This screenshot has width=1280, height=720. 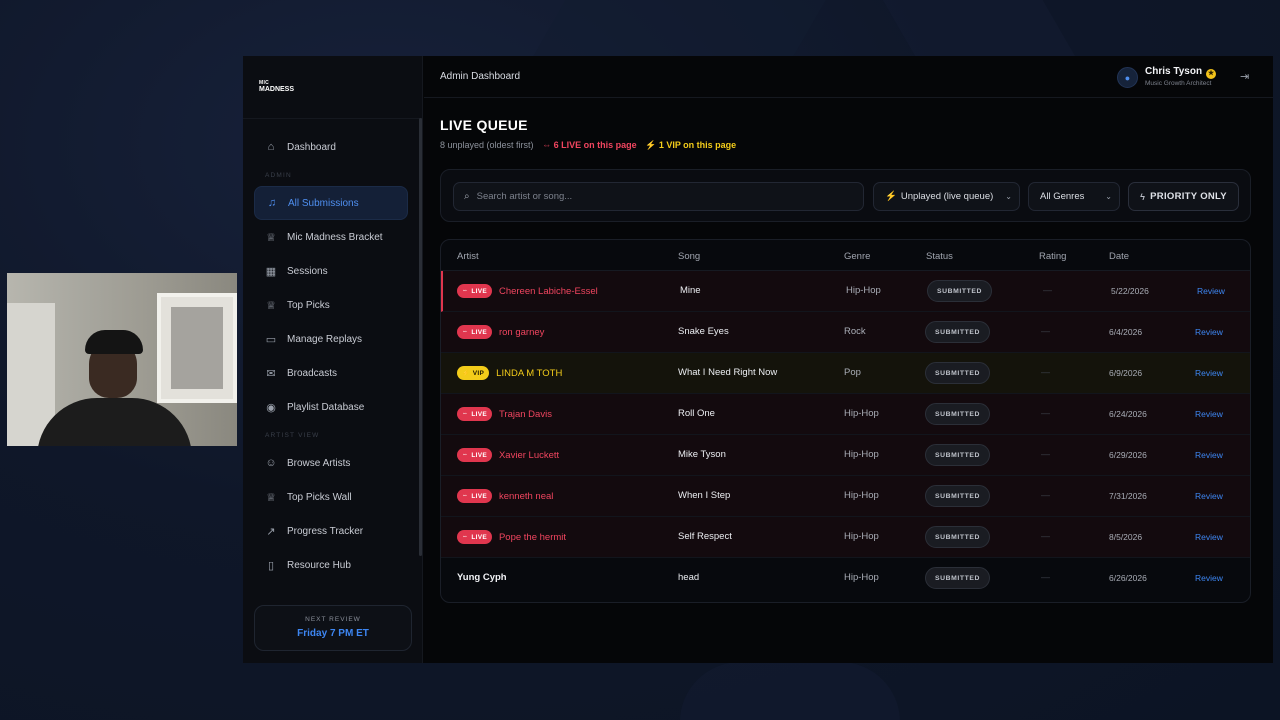 I want to click on calendar-icon: ▦, so click(x=271, y=271).